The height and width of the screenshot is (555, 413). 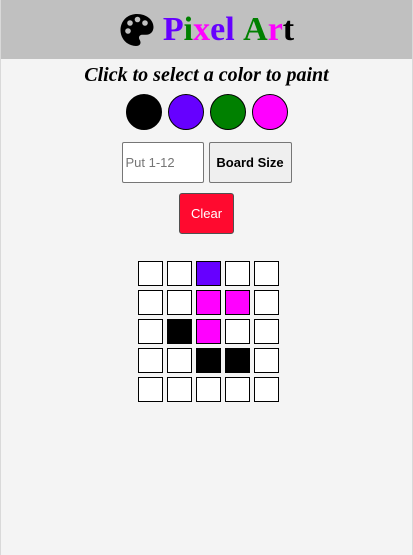 I want to click on title-letter: P, so click(x=173, y=29).